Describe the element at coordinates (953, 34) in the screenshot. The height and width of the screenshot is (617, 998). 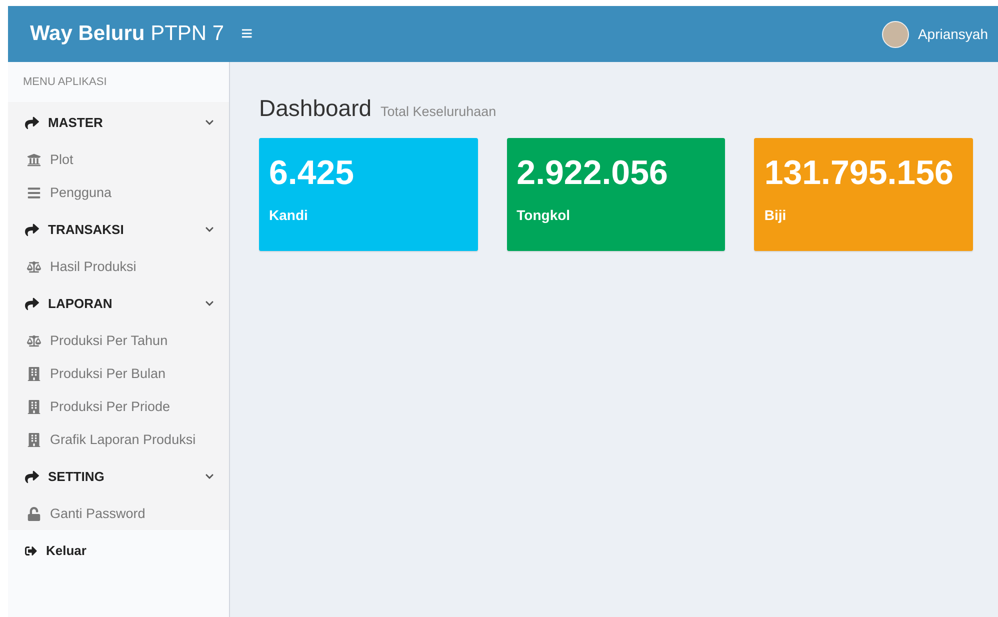
I see `user-name: Apriansyah` at that location.